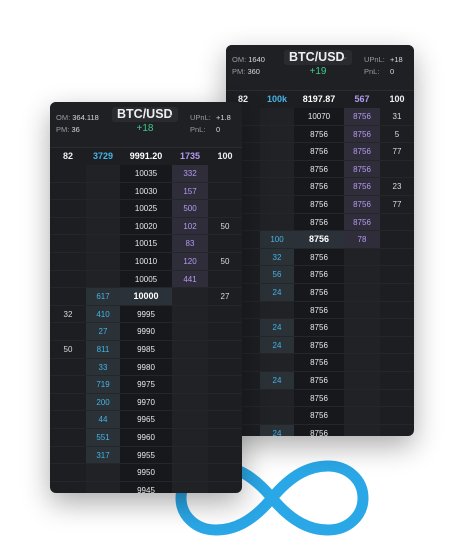 The image size is (464, 549). Describe the element at coordinates (190, 226) in the screenshot. I see `ask-cell: 102` at that location.